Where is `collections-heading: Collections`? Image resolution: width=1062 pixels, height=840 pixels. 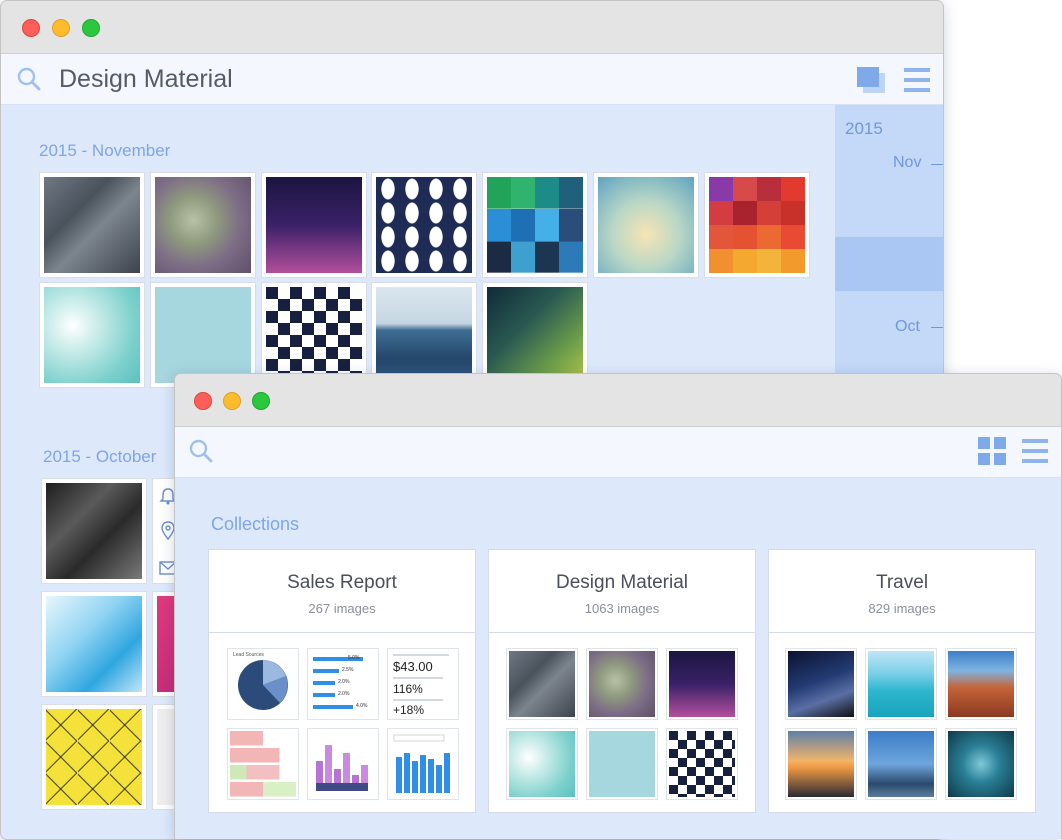 collections-heading: Collections is located at coordinates (255, 524).